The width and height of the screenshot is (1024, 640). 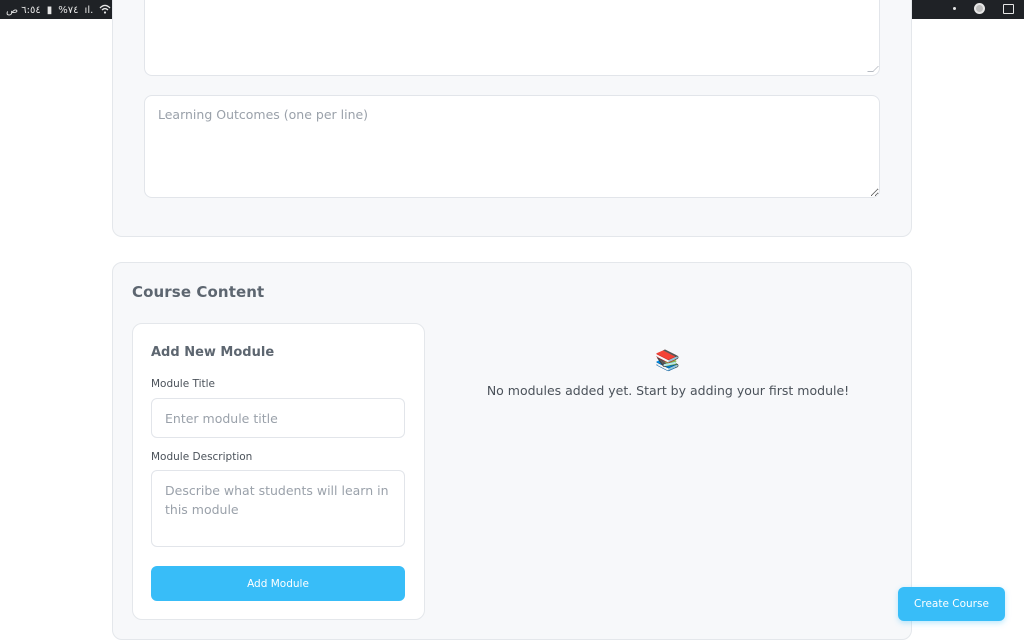 What do you see at coordinates (89, 10) in the screenshot?
I see `signal-icon: ıl.` at bounding box center [89, 10].